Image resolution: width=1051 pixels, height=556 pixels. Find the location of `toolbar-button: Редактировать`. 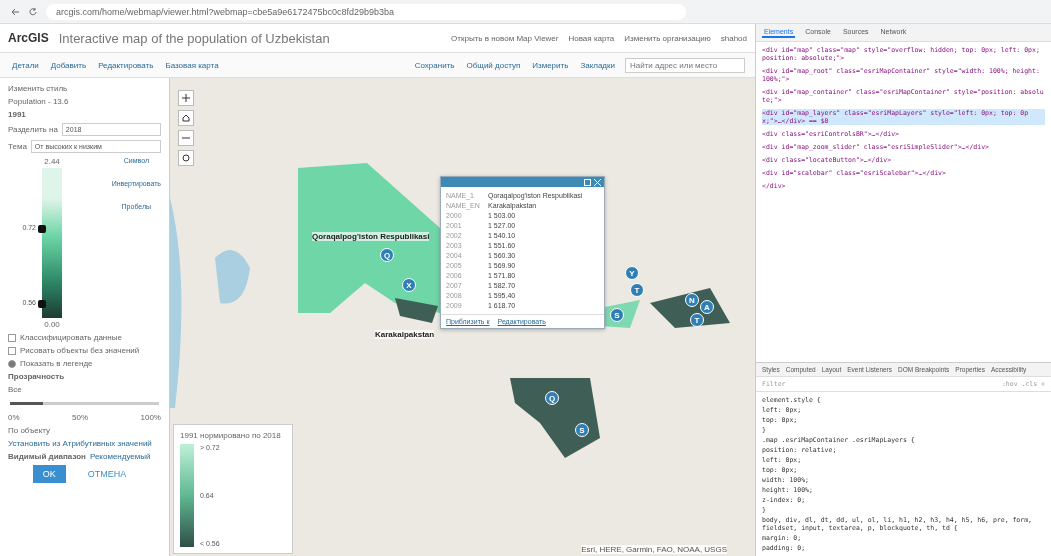

toolbar-button: Редактировать is located at coordinates (126, 65).